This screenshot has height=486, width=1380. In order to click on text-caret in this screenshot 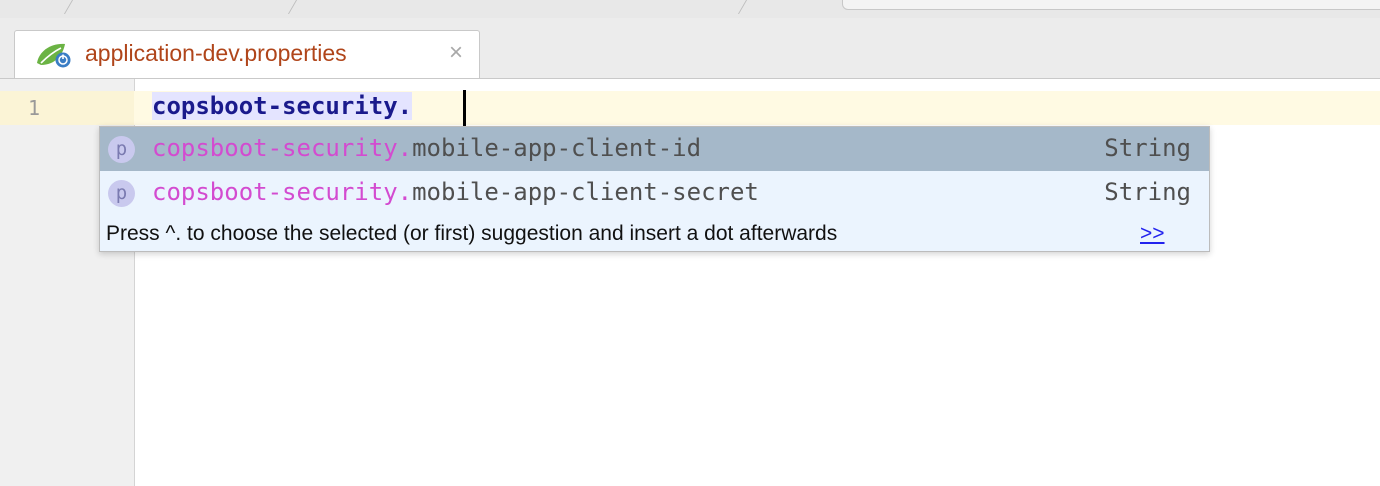, I will do `click(464, 108)`.